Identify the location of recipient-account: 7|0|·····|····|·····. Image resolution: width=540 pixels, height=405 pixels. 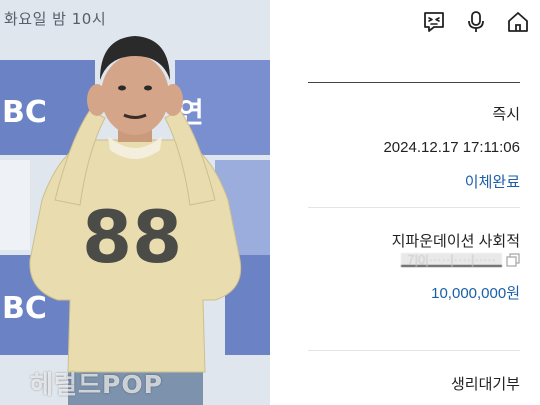
(460, 260).